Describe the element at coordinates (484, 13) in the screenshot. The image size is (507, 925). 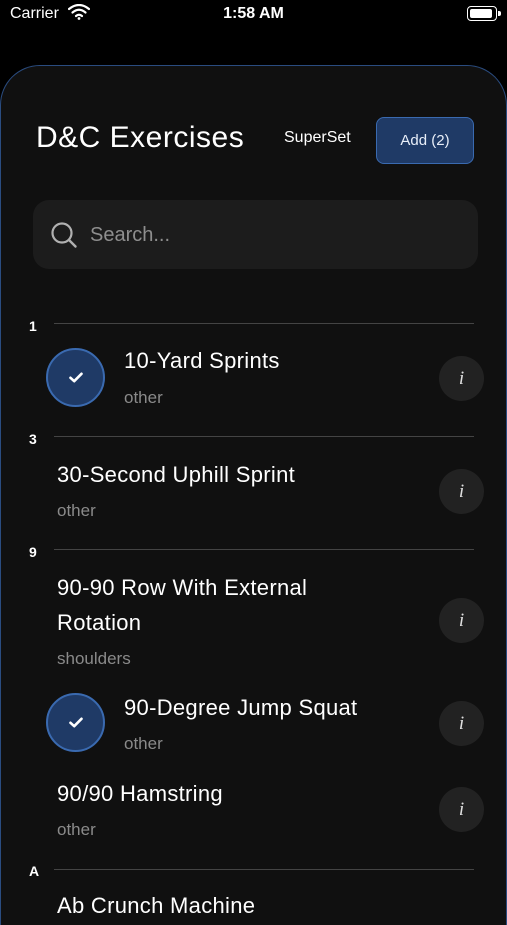
I see `battery-icon` at that location.